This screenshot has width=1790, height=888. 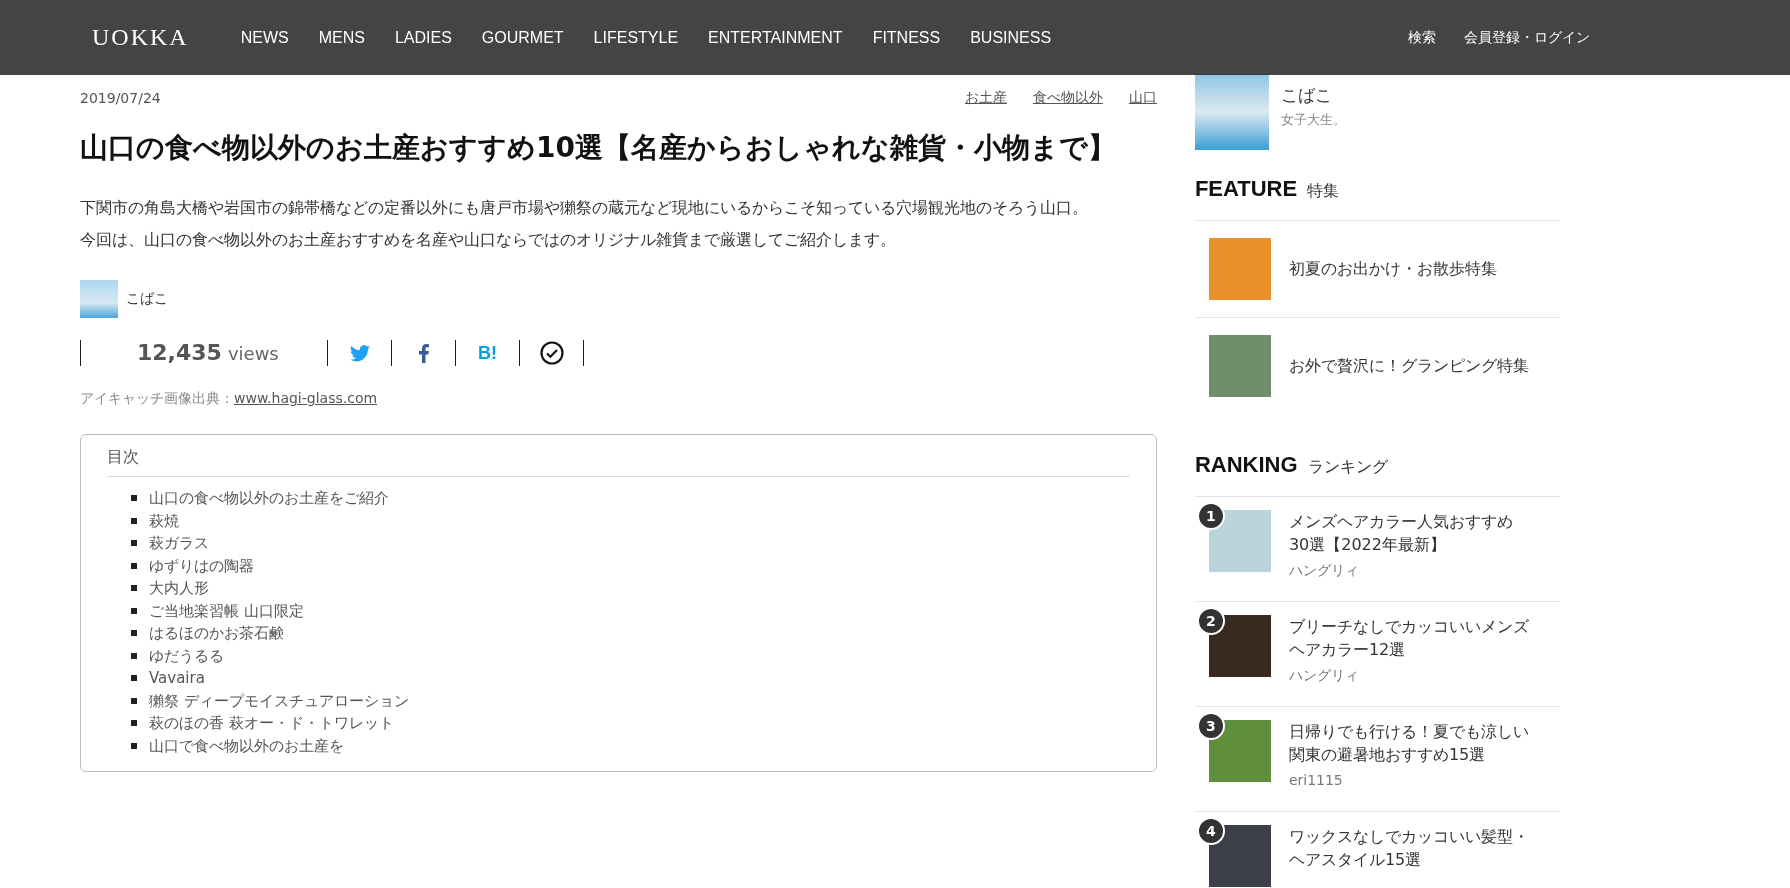 I want to click on source-link: www.hagi-glass.com, so click(x=306, y=398).